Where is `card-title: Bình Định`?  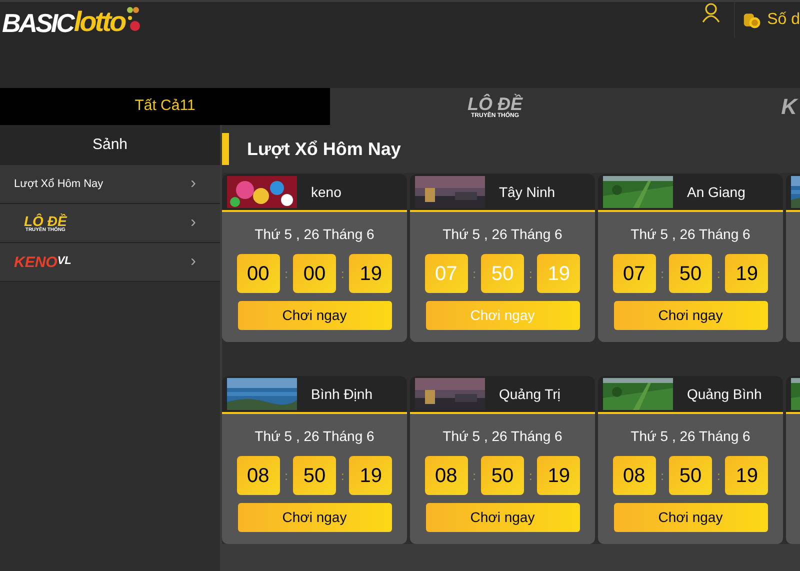 card-title: Bình Định is located at coordinates (341, 394).